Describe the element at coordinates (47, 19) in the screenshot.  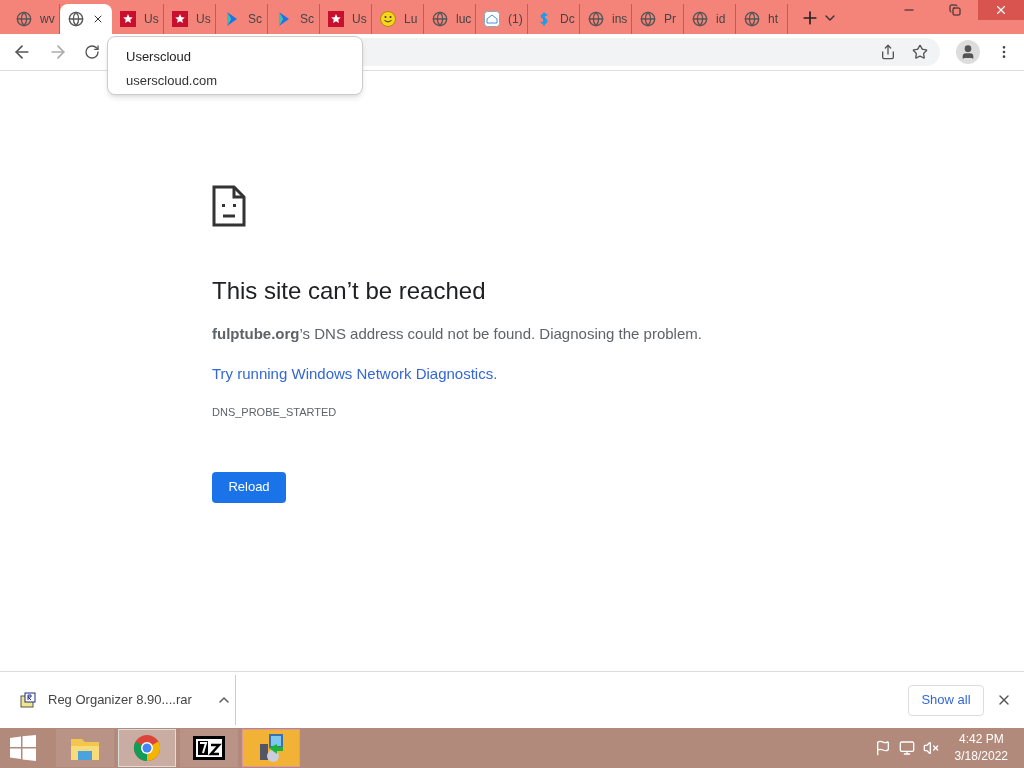
I see `tab-title: wv` at that location.